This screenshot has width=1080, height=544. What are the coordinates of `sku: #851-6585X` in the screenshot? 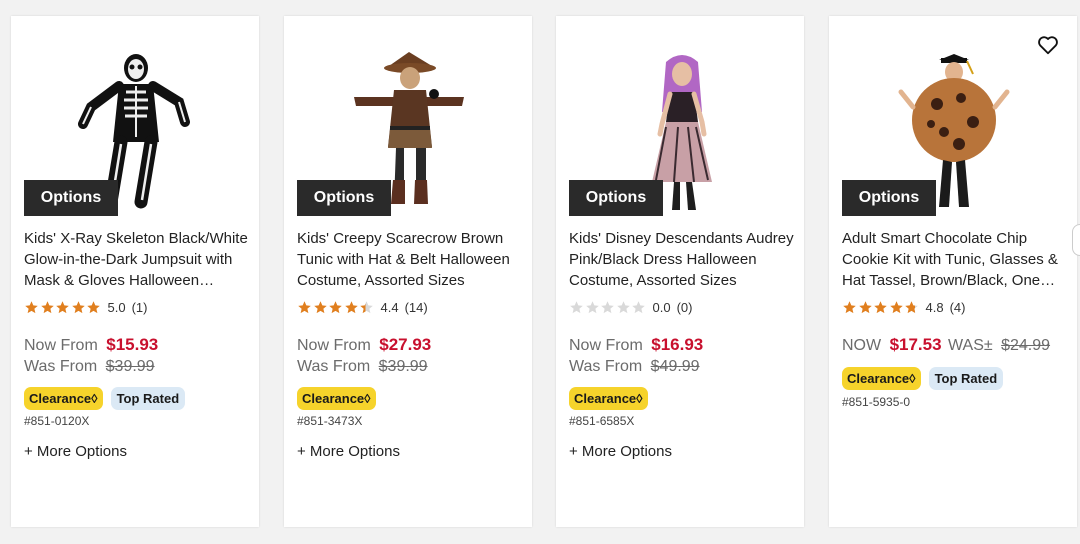 It's located at (602, 421).